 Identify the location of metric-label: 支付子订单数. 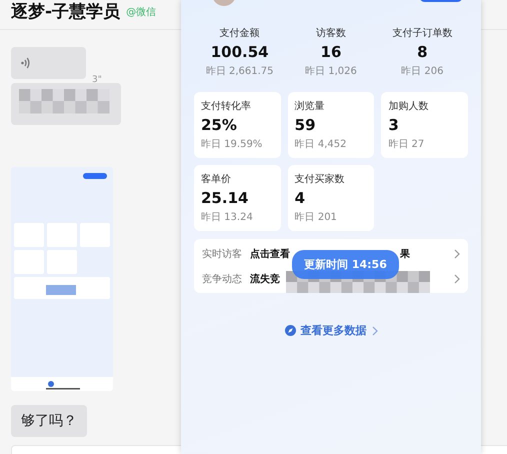
(422, 33).